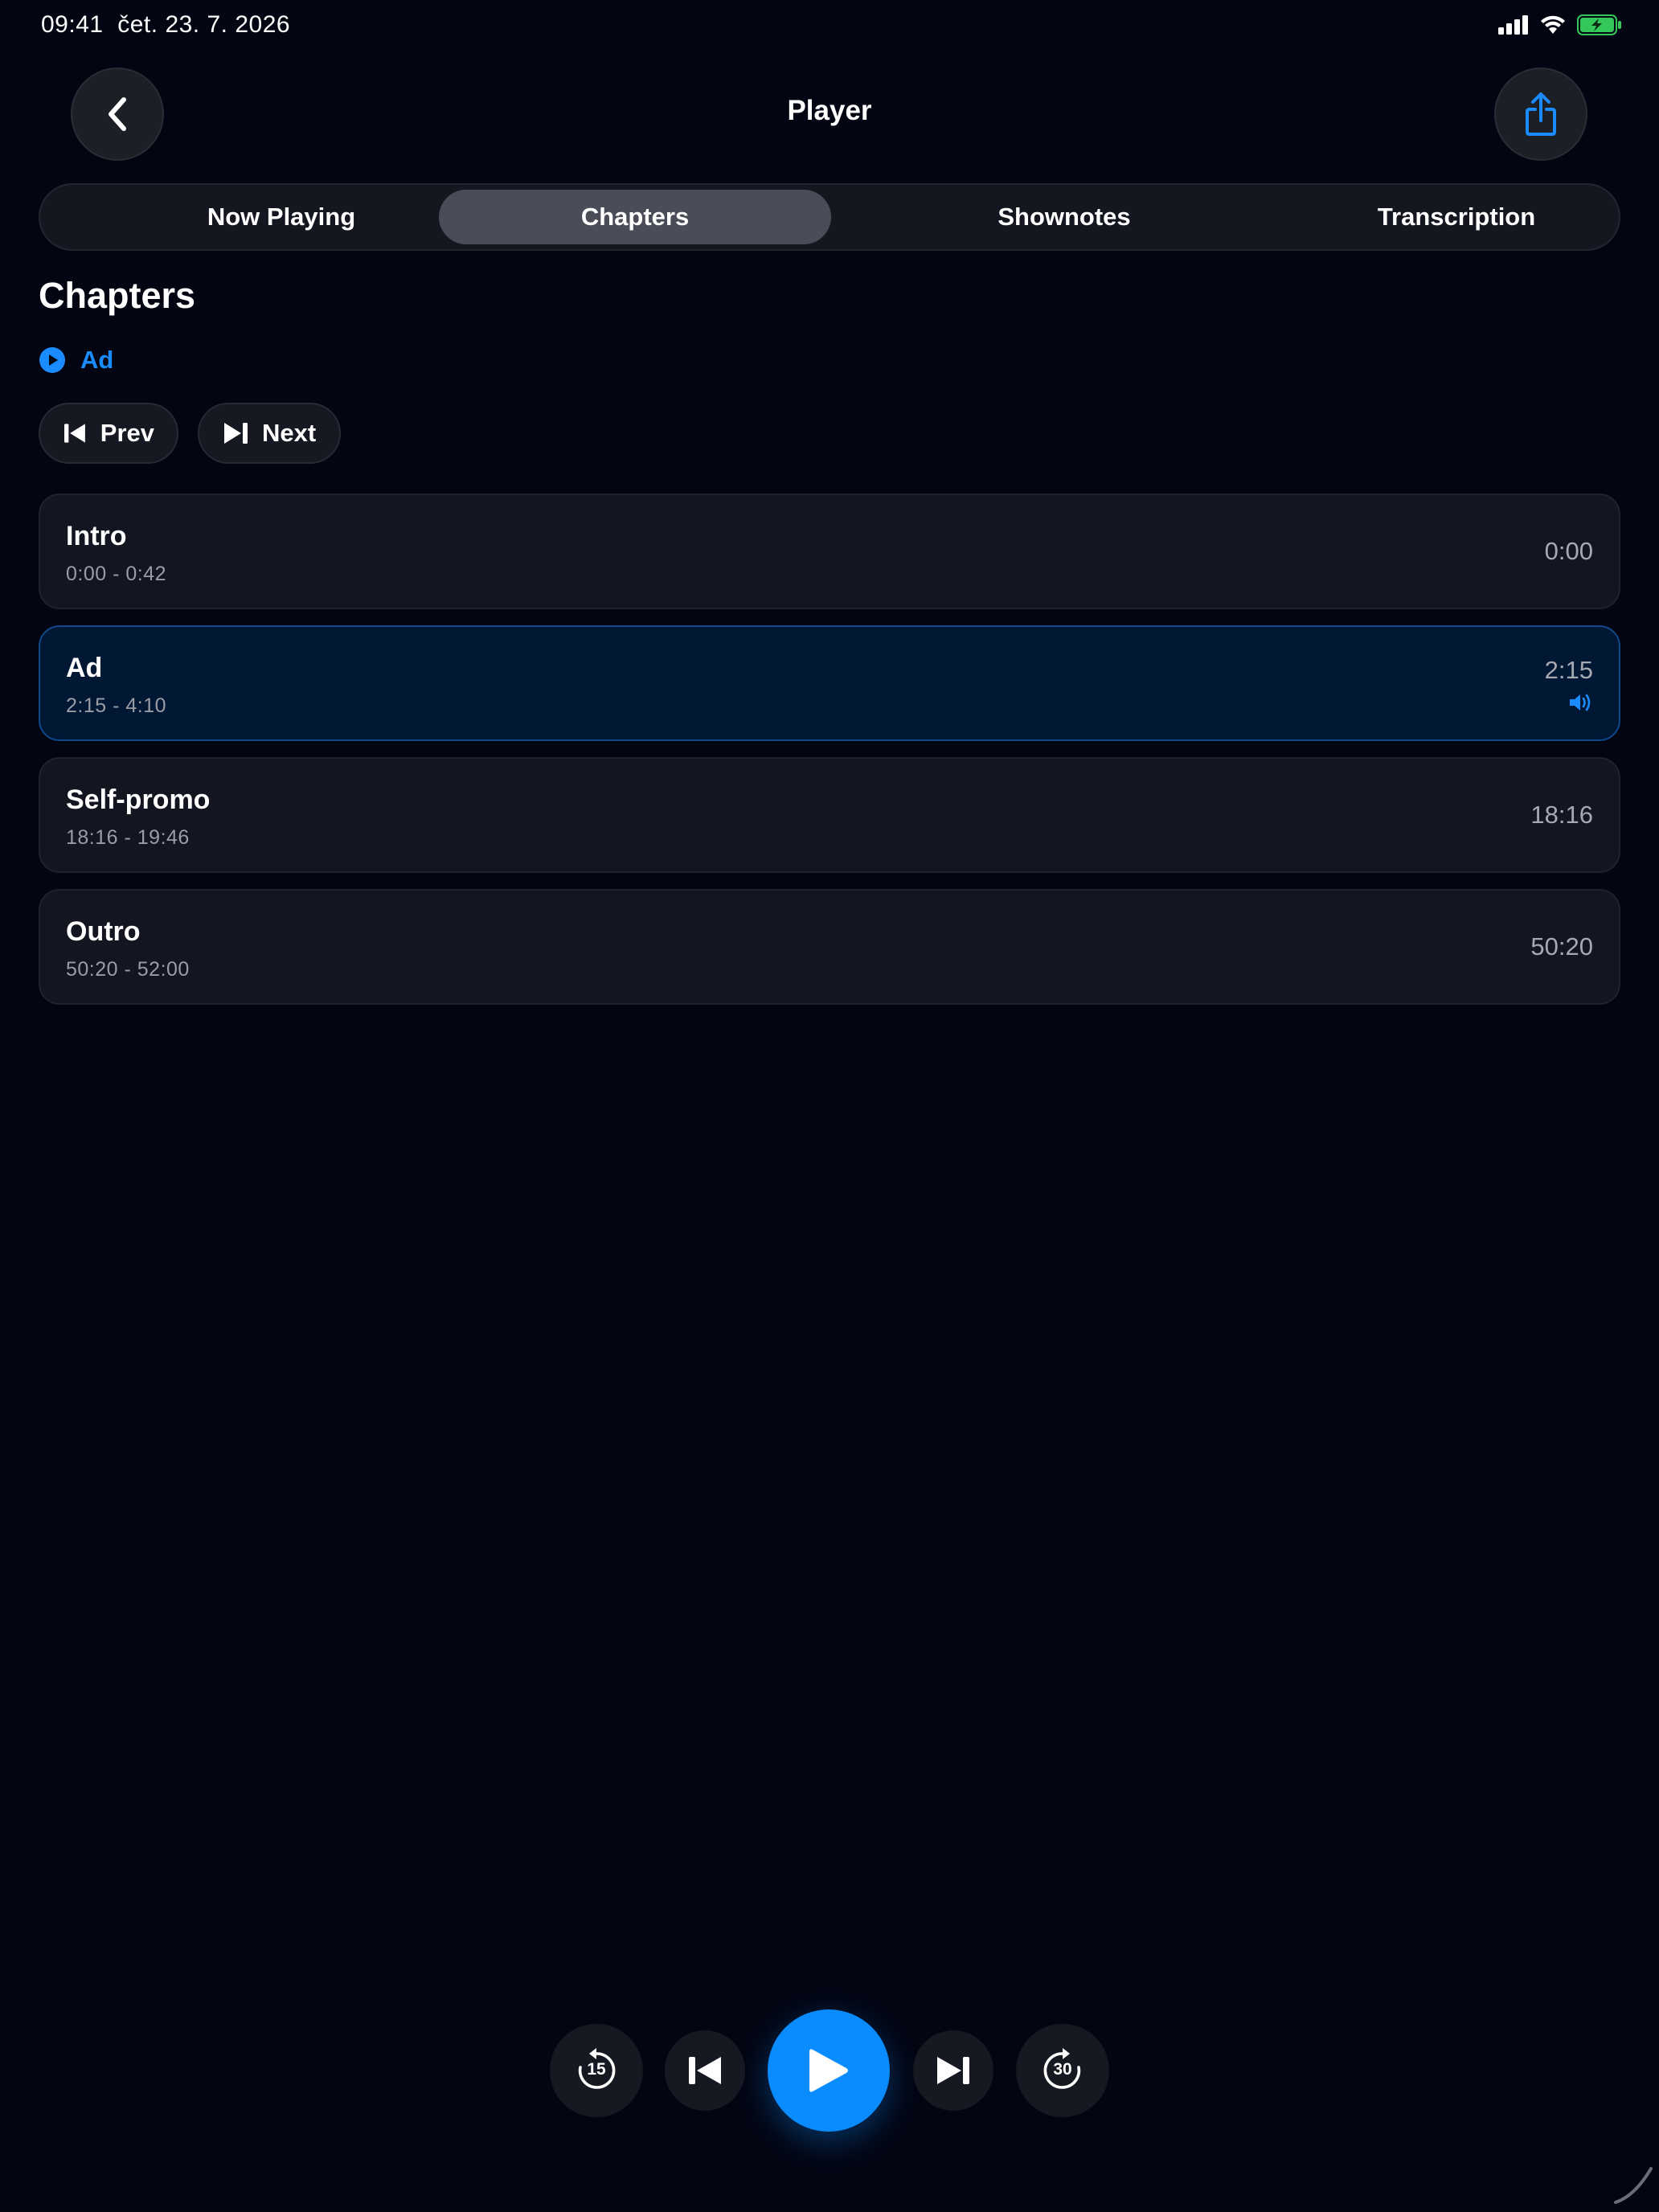 Image resolution: width=1659 pixels, height=2212 pixels. Describe the element at coordinates (635, 217) in the screenshot. I see `tab-chapters: Chapters` at that location.